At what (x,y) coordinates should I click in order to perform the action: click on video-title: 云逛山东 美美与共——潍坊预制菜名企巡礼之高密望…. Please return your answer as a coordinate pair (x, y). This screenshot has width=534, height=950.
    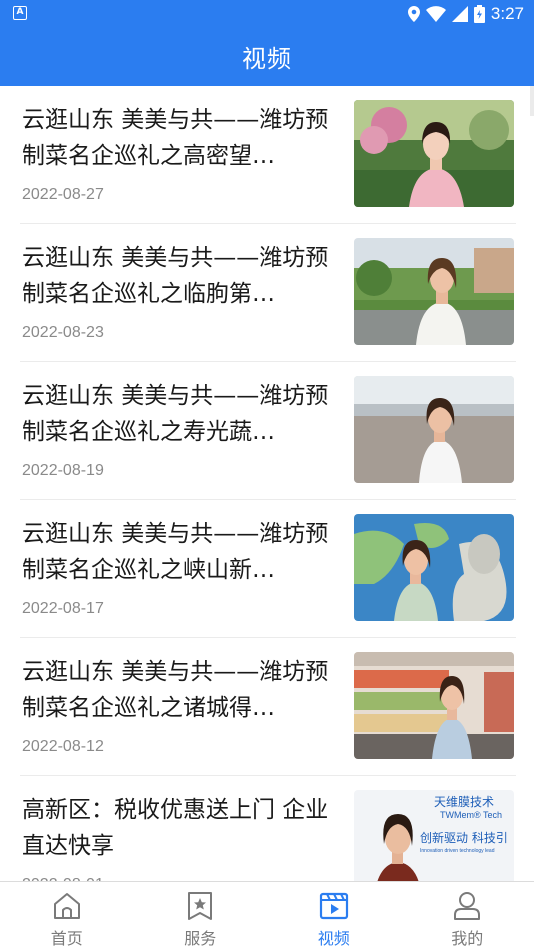
    Looking at the image, I should click on (175, 138).